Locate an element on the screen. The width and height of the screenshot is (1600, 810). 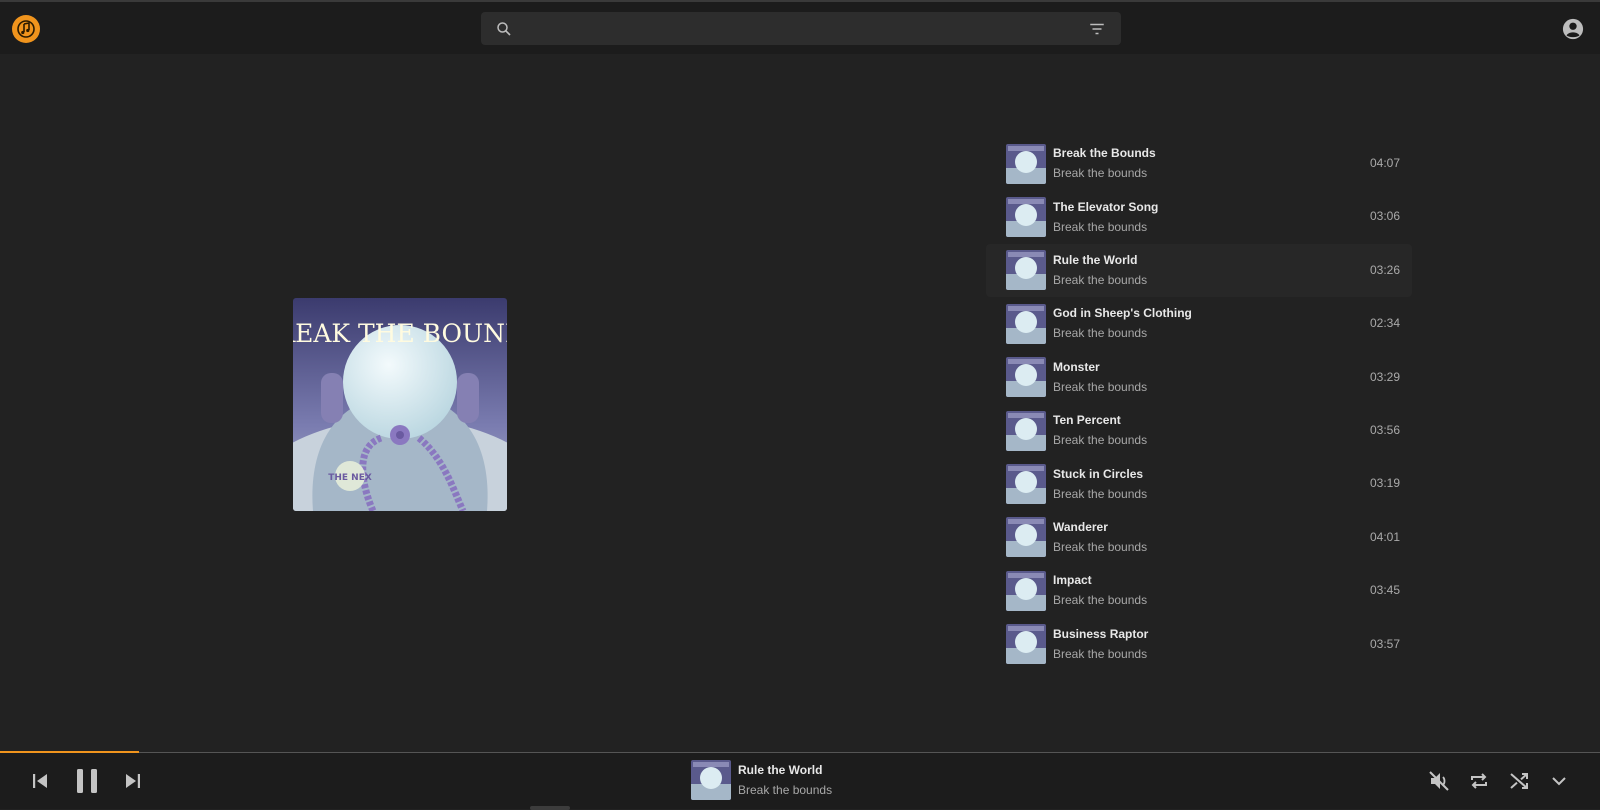
track-title: Impact is located at coordinates (1072, 580).